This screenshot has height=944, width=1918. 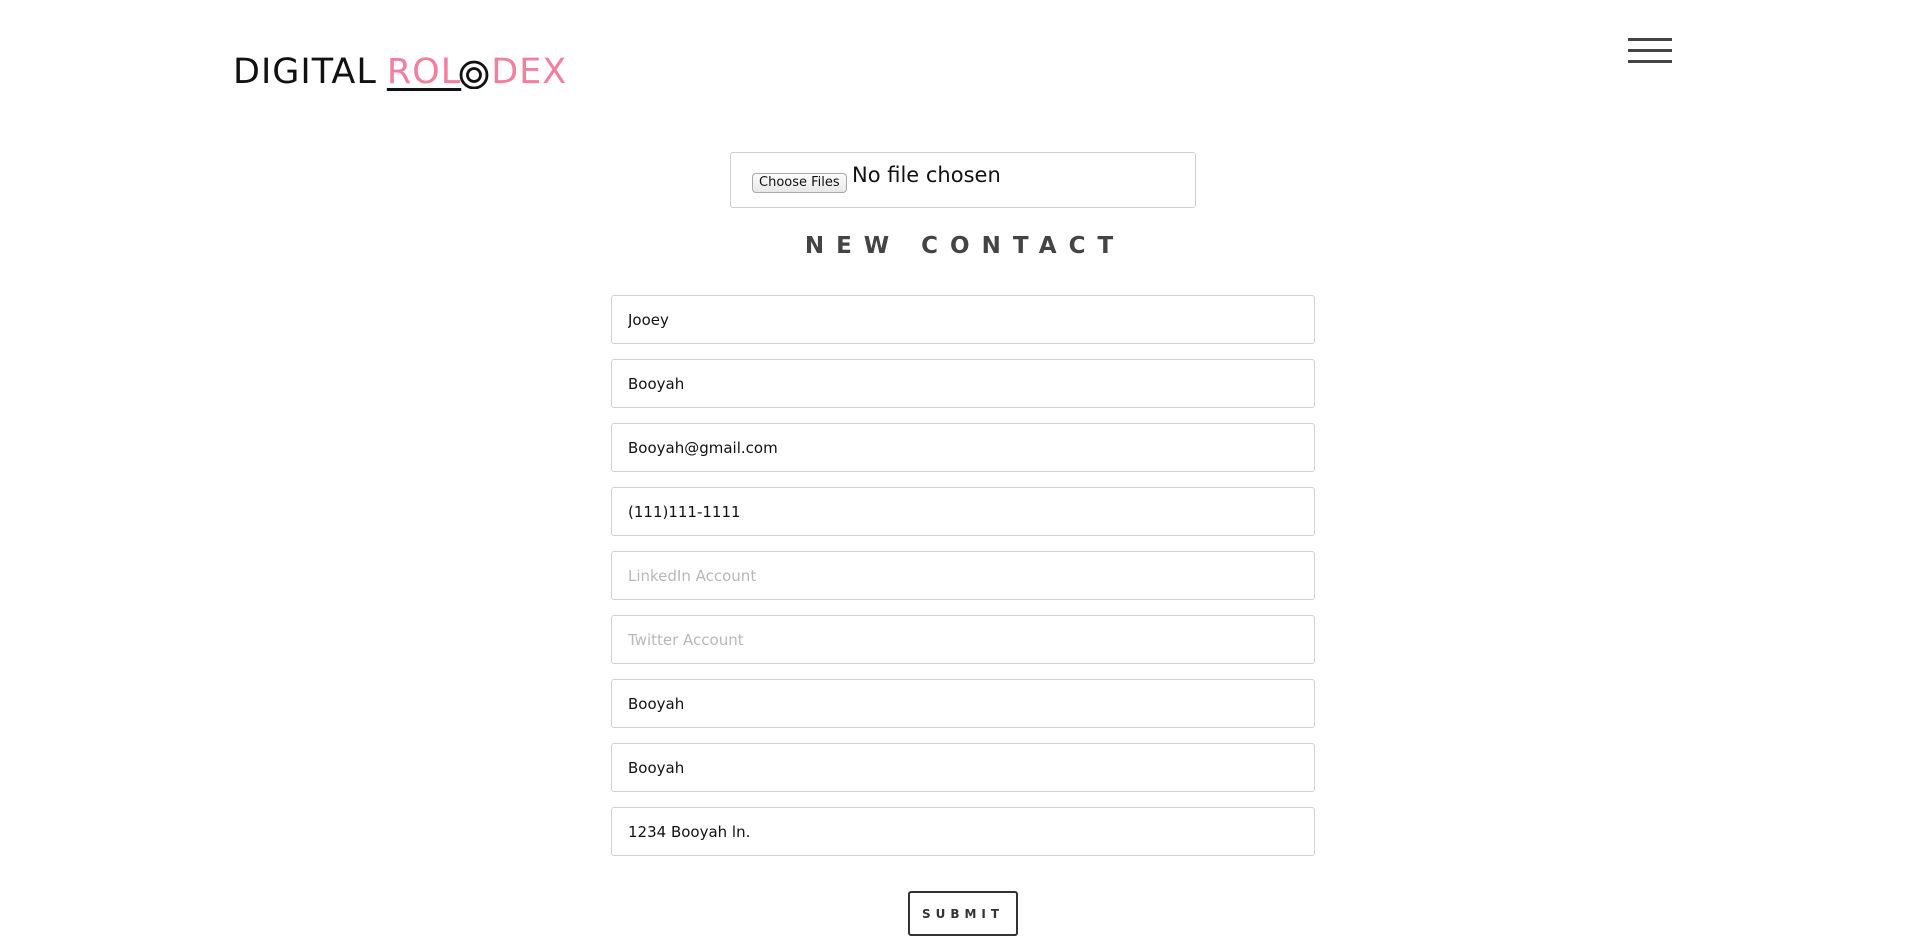 I want to click on hamburger-menu-icon, so click(x=1650, y=52).